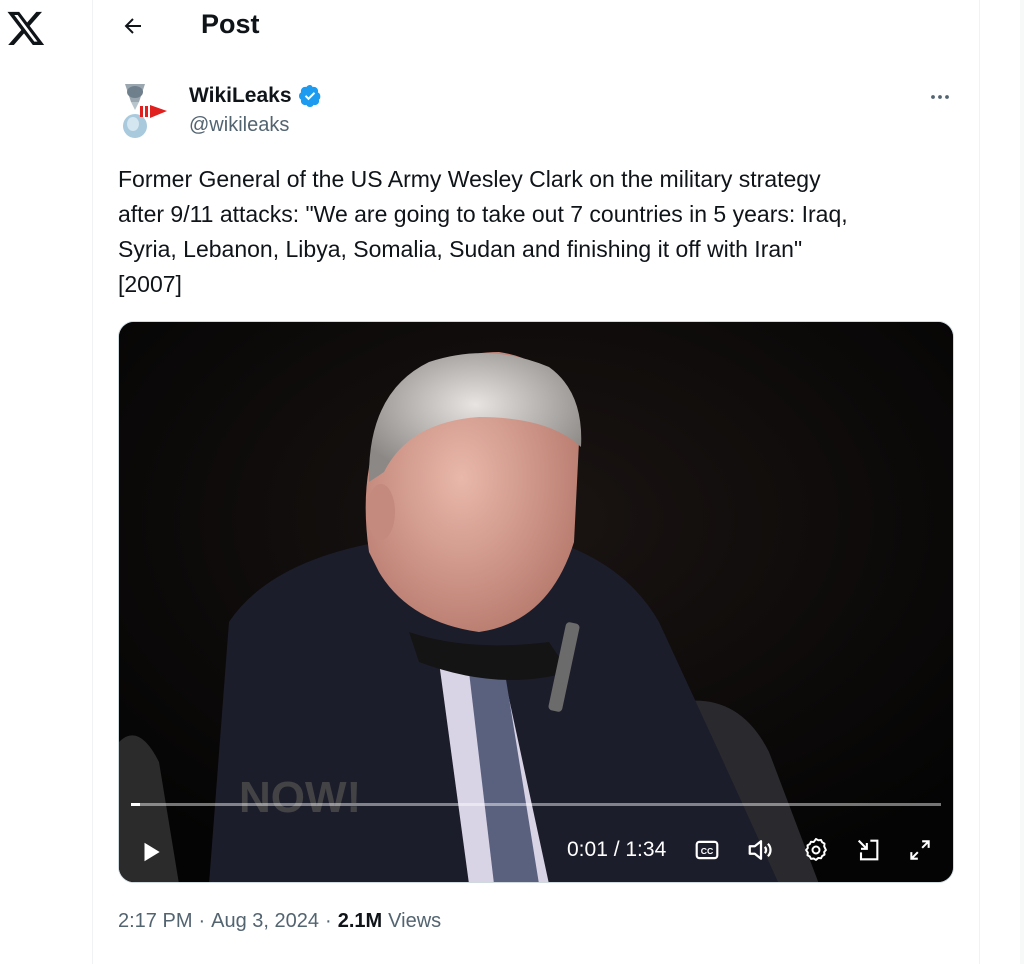 Image resolution: width=1024 pixels, height=964 pixels. Describe the element at coordinates (536, 804) in the screenshot. I see `progress-bar` at that location.